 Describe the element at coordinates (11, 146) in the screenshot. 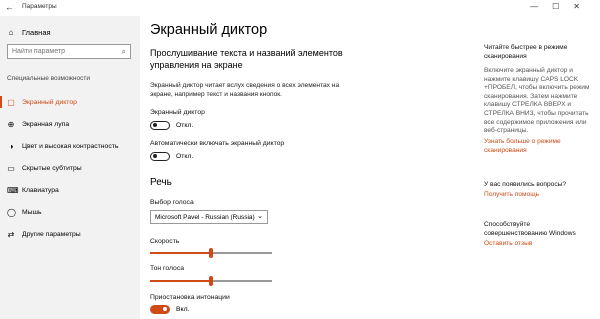

I see `contrast-icon: ◑` at that location.